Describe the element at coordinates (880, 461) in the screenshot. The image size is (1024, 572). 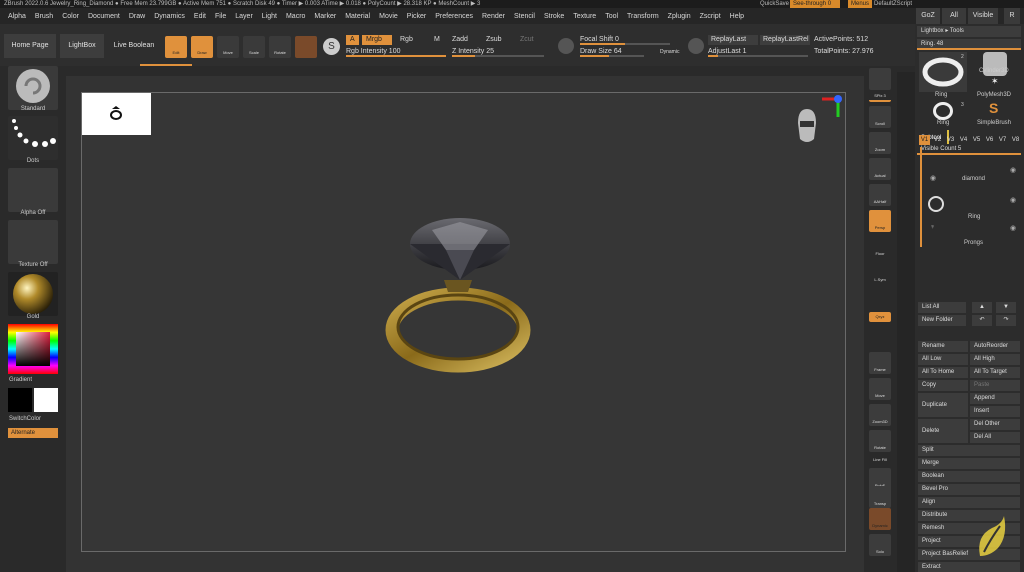
I see `line-fill-button: Line Fill` at that location.